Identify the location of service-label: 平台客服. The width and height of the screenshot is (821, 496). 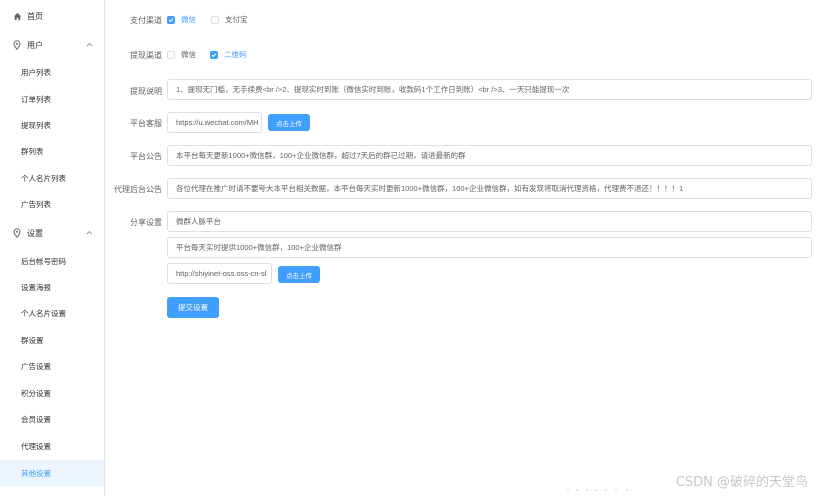
(146, 123).